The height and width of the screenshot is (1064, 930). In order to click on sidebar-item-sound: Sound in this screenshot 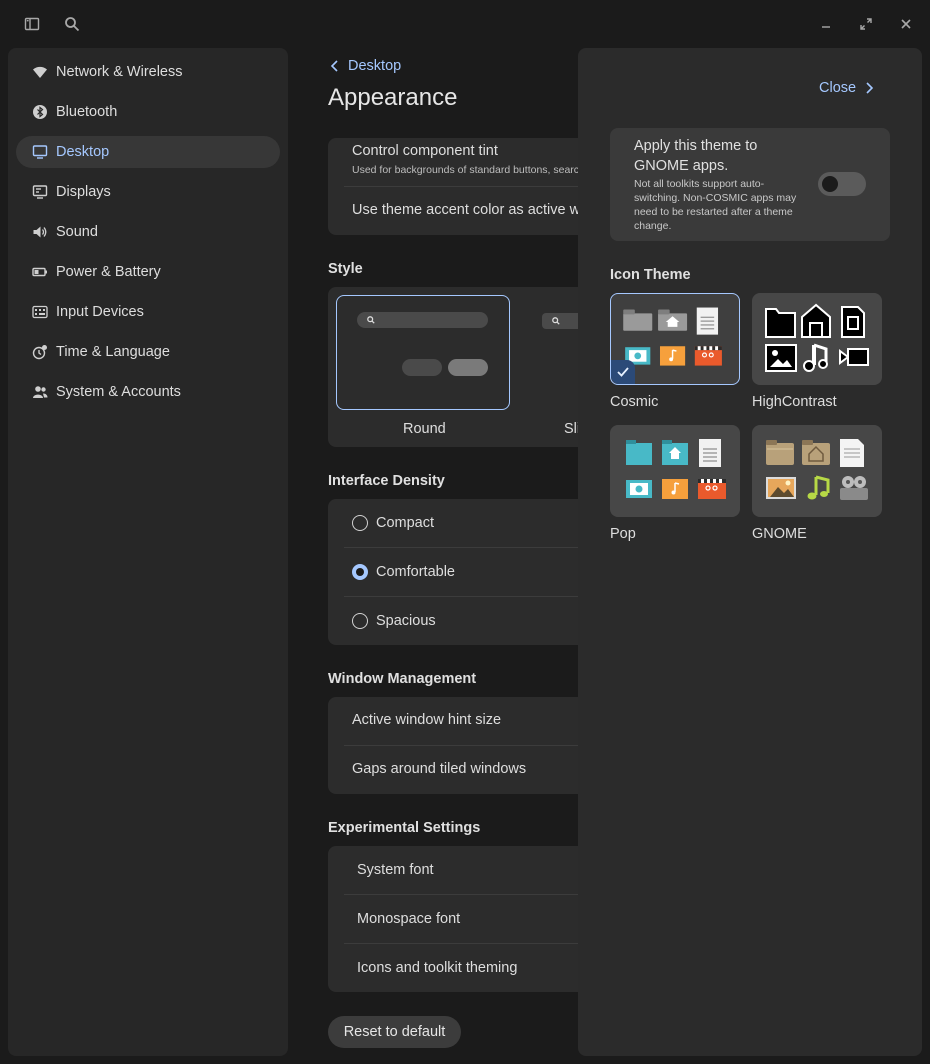, I will do `click(148, 232)`.